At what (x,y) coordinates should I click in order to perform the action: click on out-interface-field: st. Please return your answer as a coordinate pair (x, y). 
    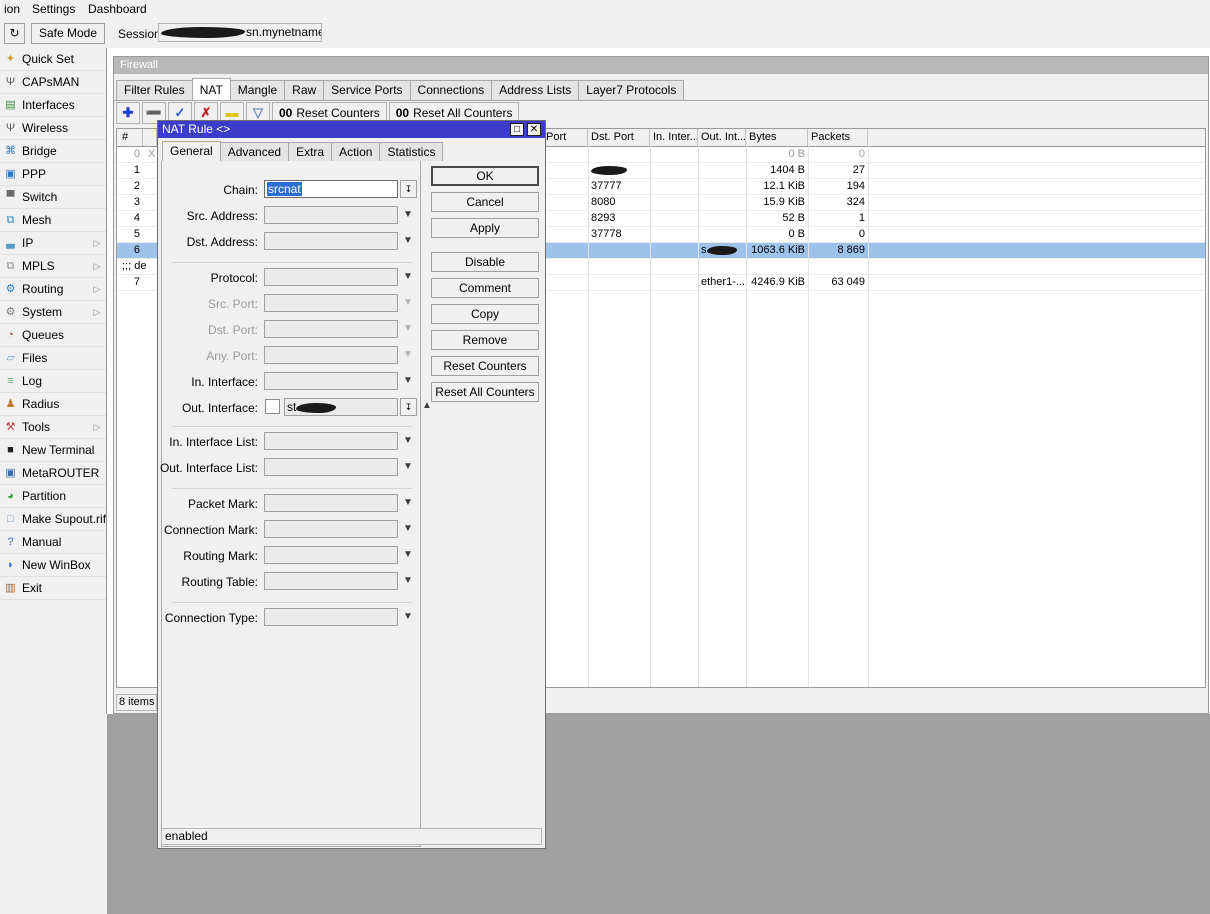
    Looking at the image, I should click on (341, 407).